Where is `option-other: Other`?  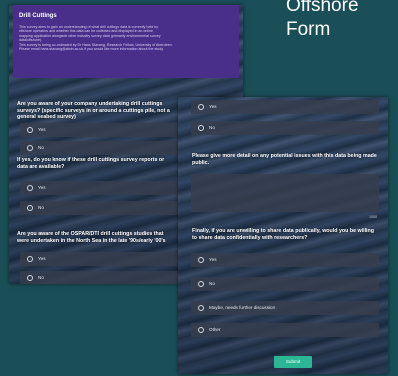
option-other: Other is located at coordinates (285, 330).